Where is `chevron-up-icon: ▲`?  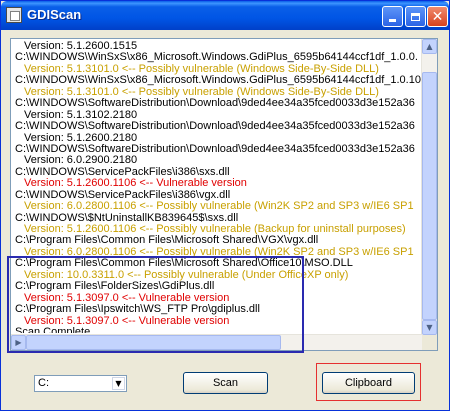
chevron-up-icon: ▲ is located at coordinates (429, 46).